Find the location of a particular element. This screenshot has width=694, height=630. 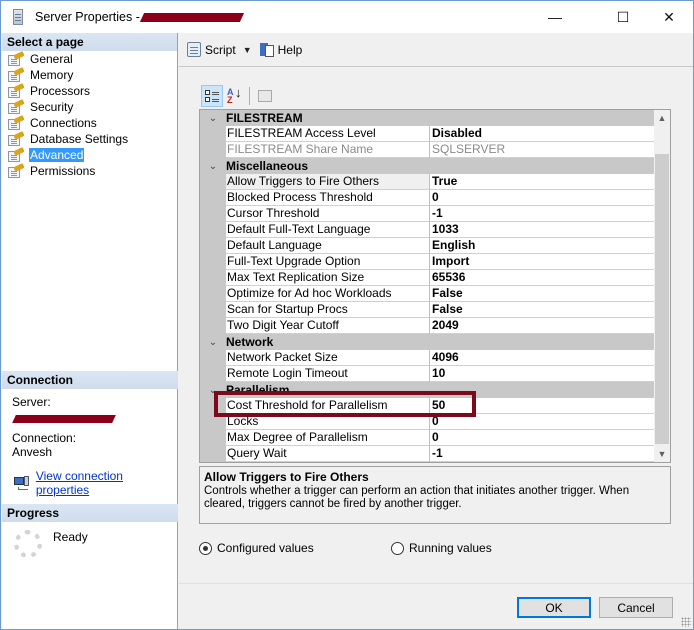

page-item-label: Advanced is located at coordinates (57, 155).